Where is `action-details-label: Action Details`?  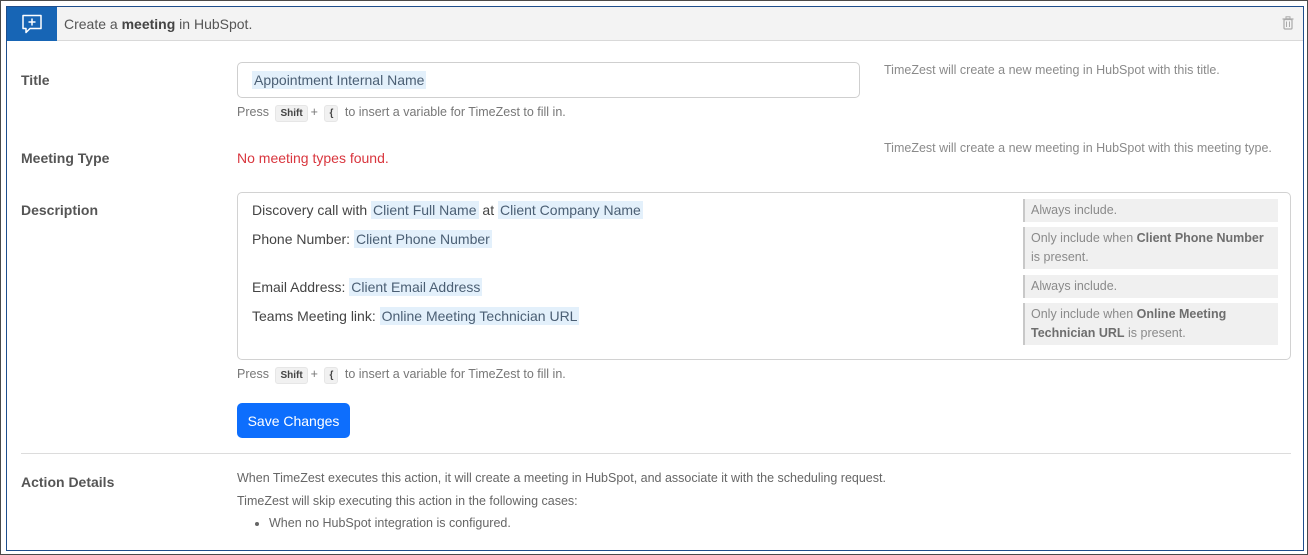 action-details-label: Action Details is located at coordinates (68, 482).